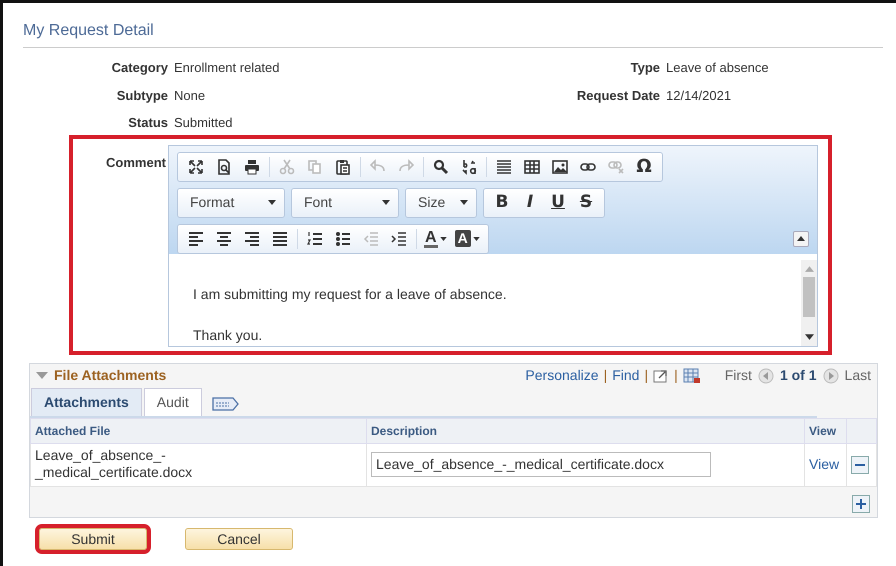 The height and width of the screenshot is (566, 896). Describe the element at coordinates (173, 402) in the screenshot. I see `tab: Audit` at that location.